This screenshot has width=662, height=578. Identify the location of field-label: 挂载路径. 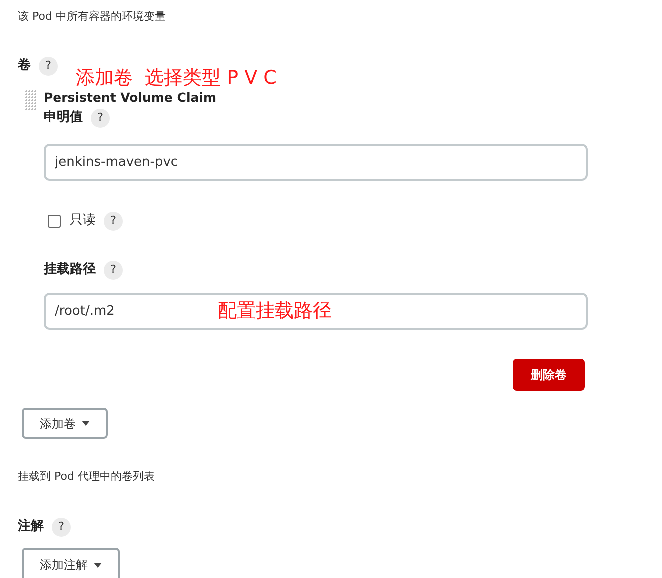
(70, 270).